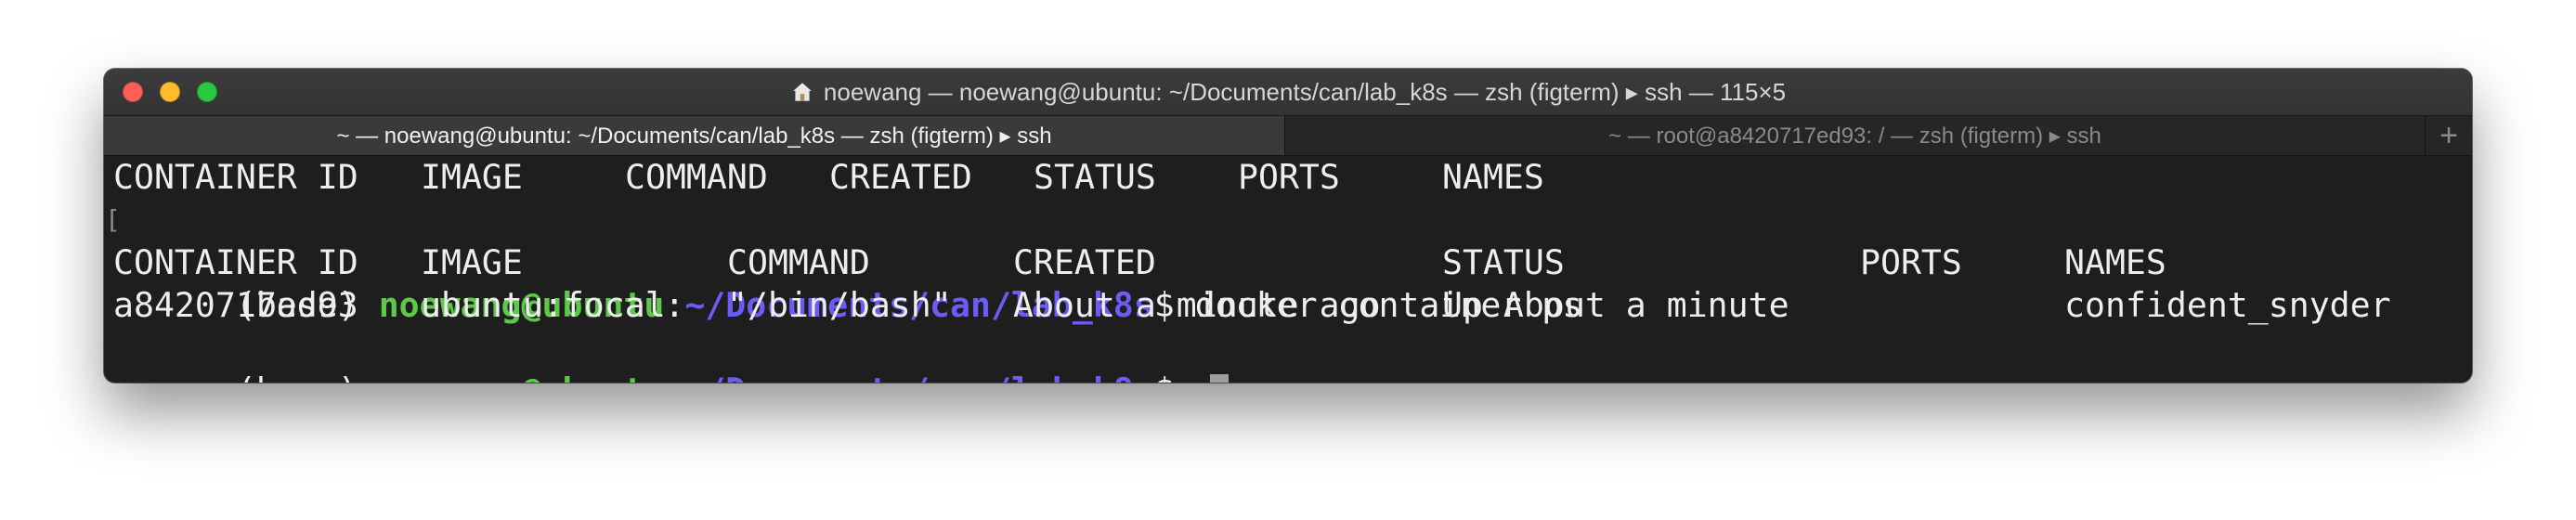 This screenshot has height=520, width=2576. Describe the element at coordinates (307, 376) in the screenshot. I see `conda-env: (base)` at that location.